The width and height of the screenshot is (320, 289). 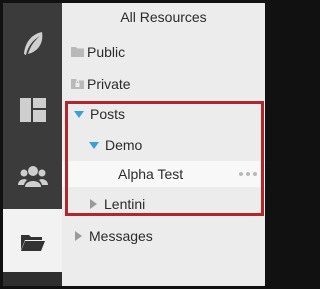 I want to click on caret-right-icon, so click(x=78, y=236).